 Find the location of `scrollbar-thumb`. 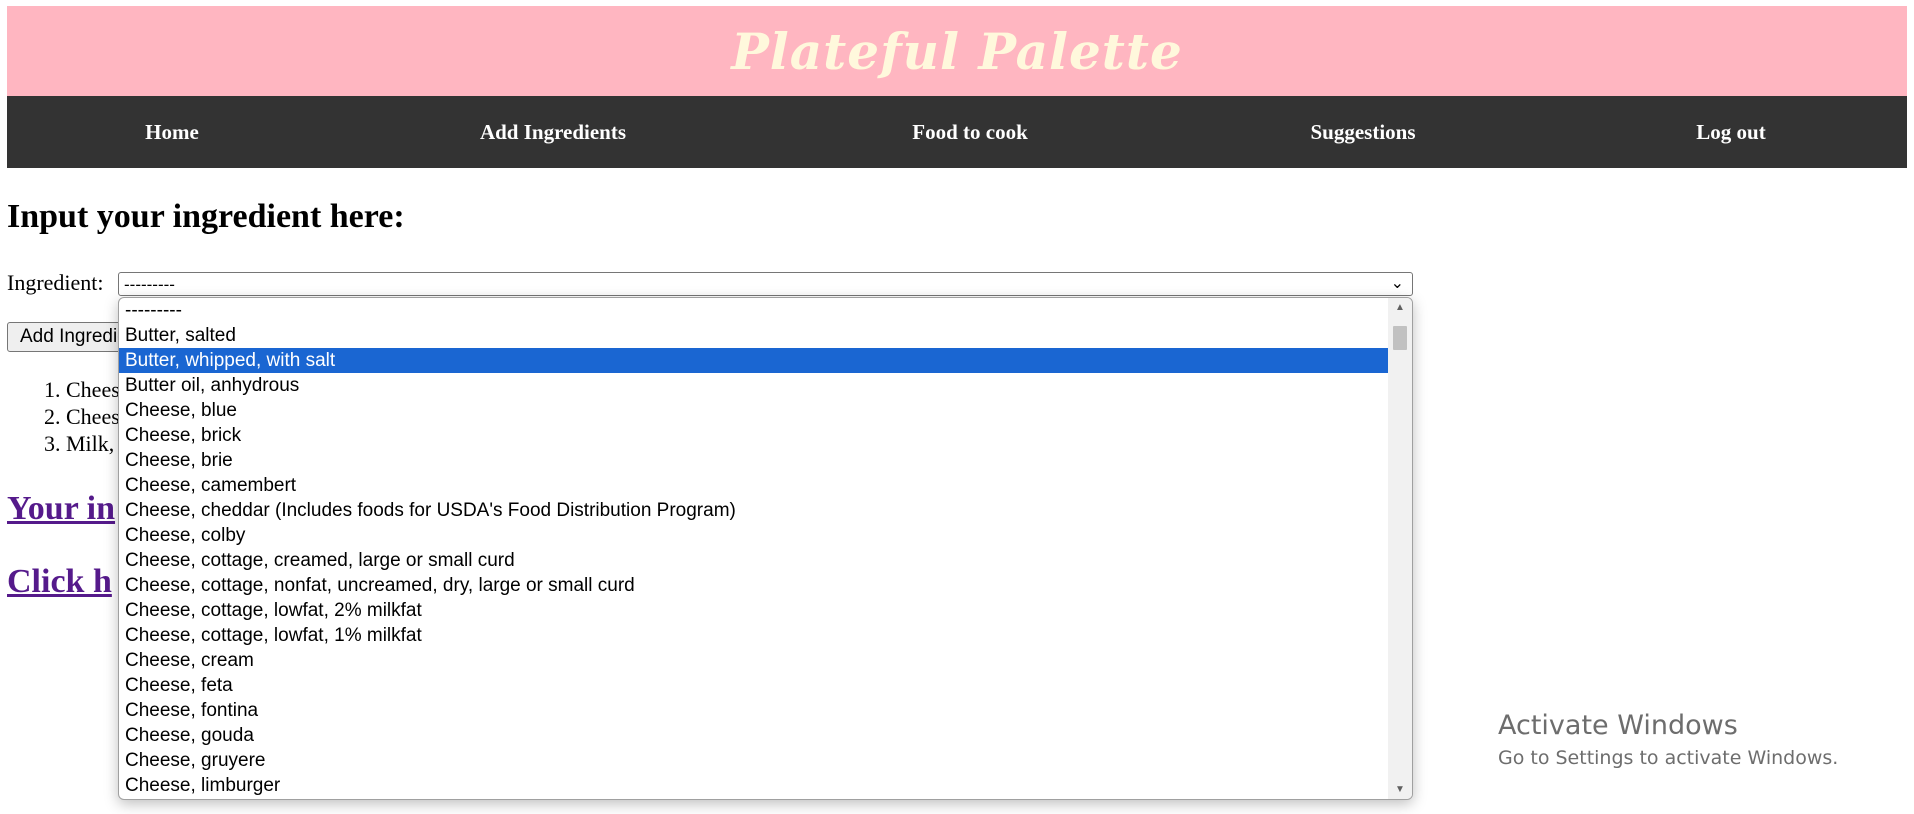

scrollbar-thumb is located at coordinates (1400, 338).